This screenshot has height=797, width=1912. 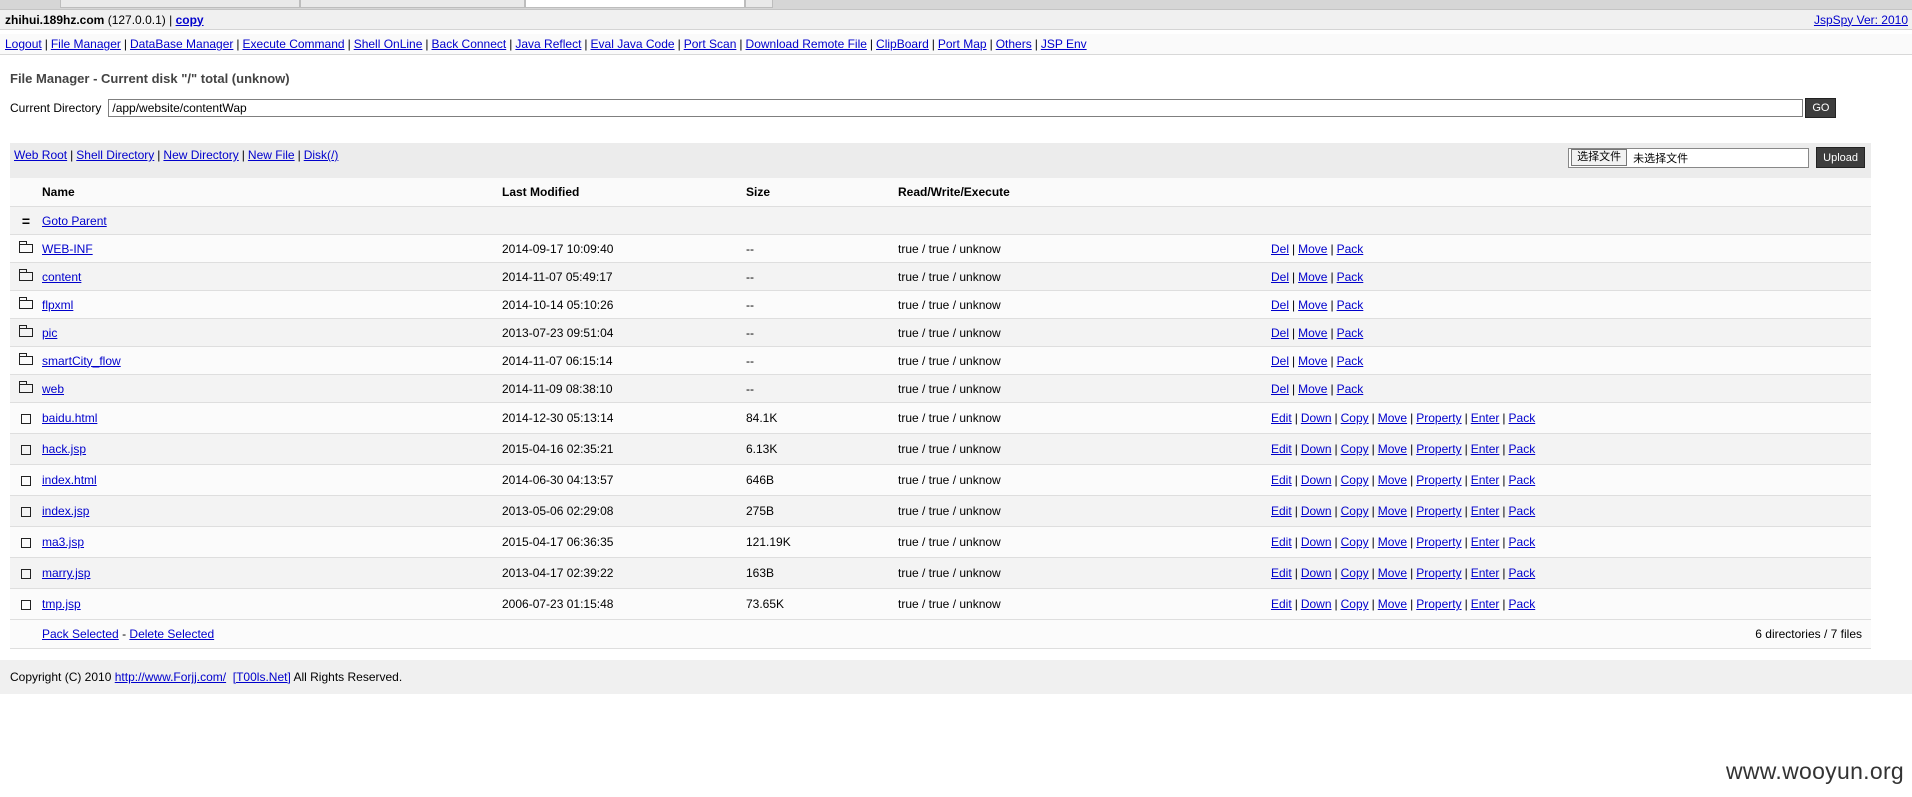 What do you see at coordinates (64, 449) in the screenshot?
I see `file-name-link: hack.jsp` at bounding box center [64, 449].